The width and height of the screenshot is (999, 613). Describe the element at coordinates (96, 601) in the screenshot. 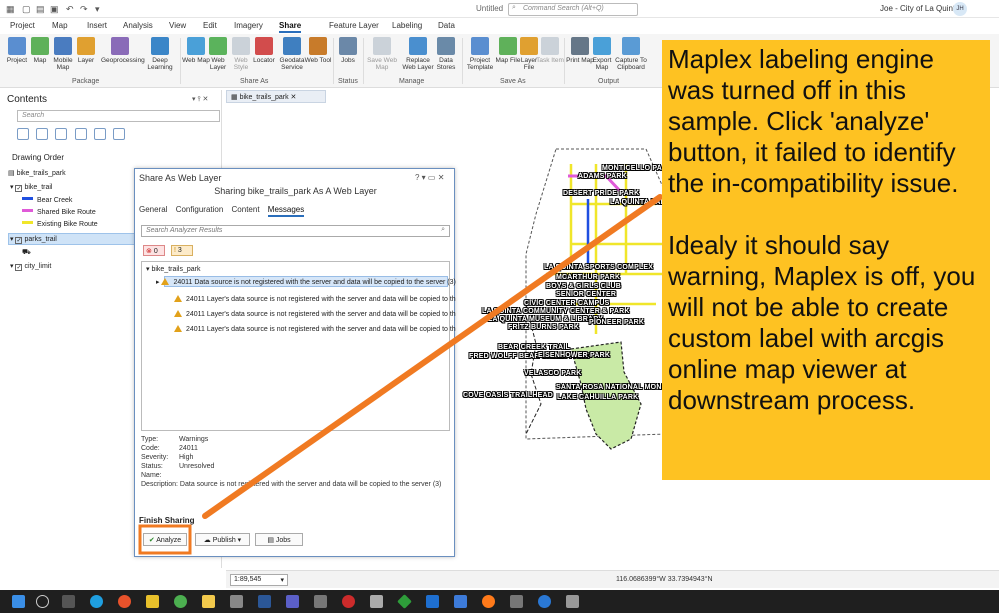

I see `edge-browser-icon` at that location.